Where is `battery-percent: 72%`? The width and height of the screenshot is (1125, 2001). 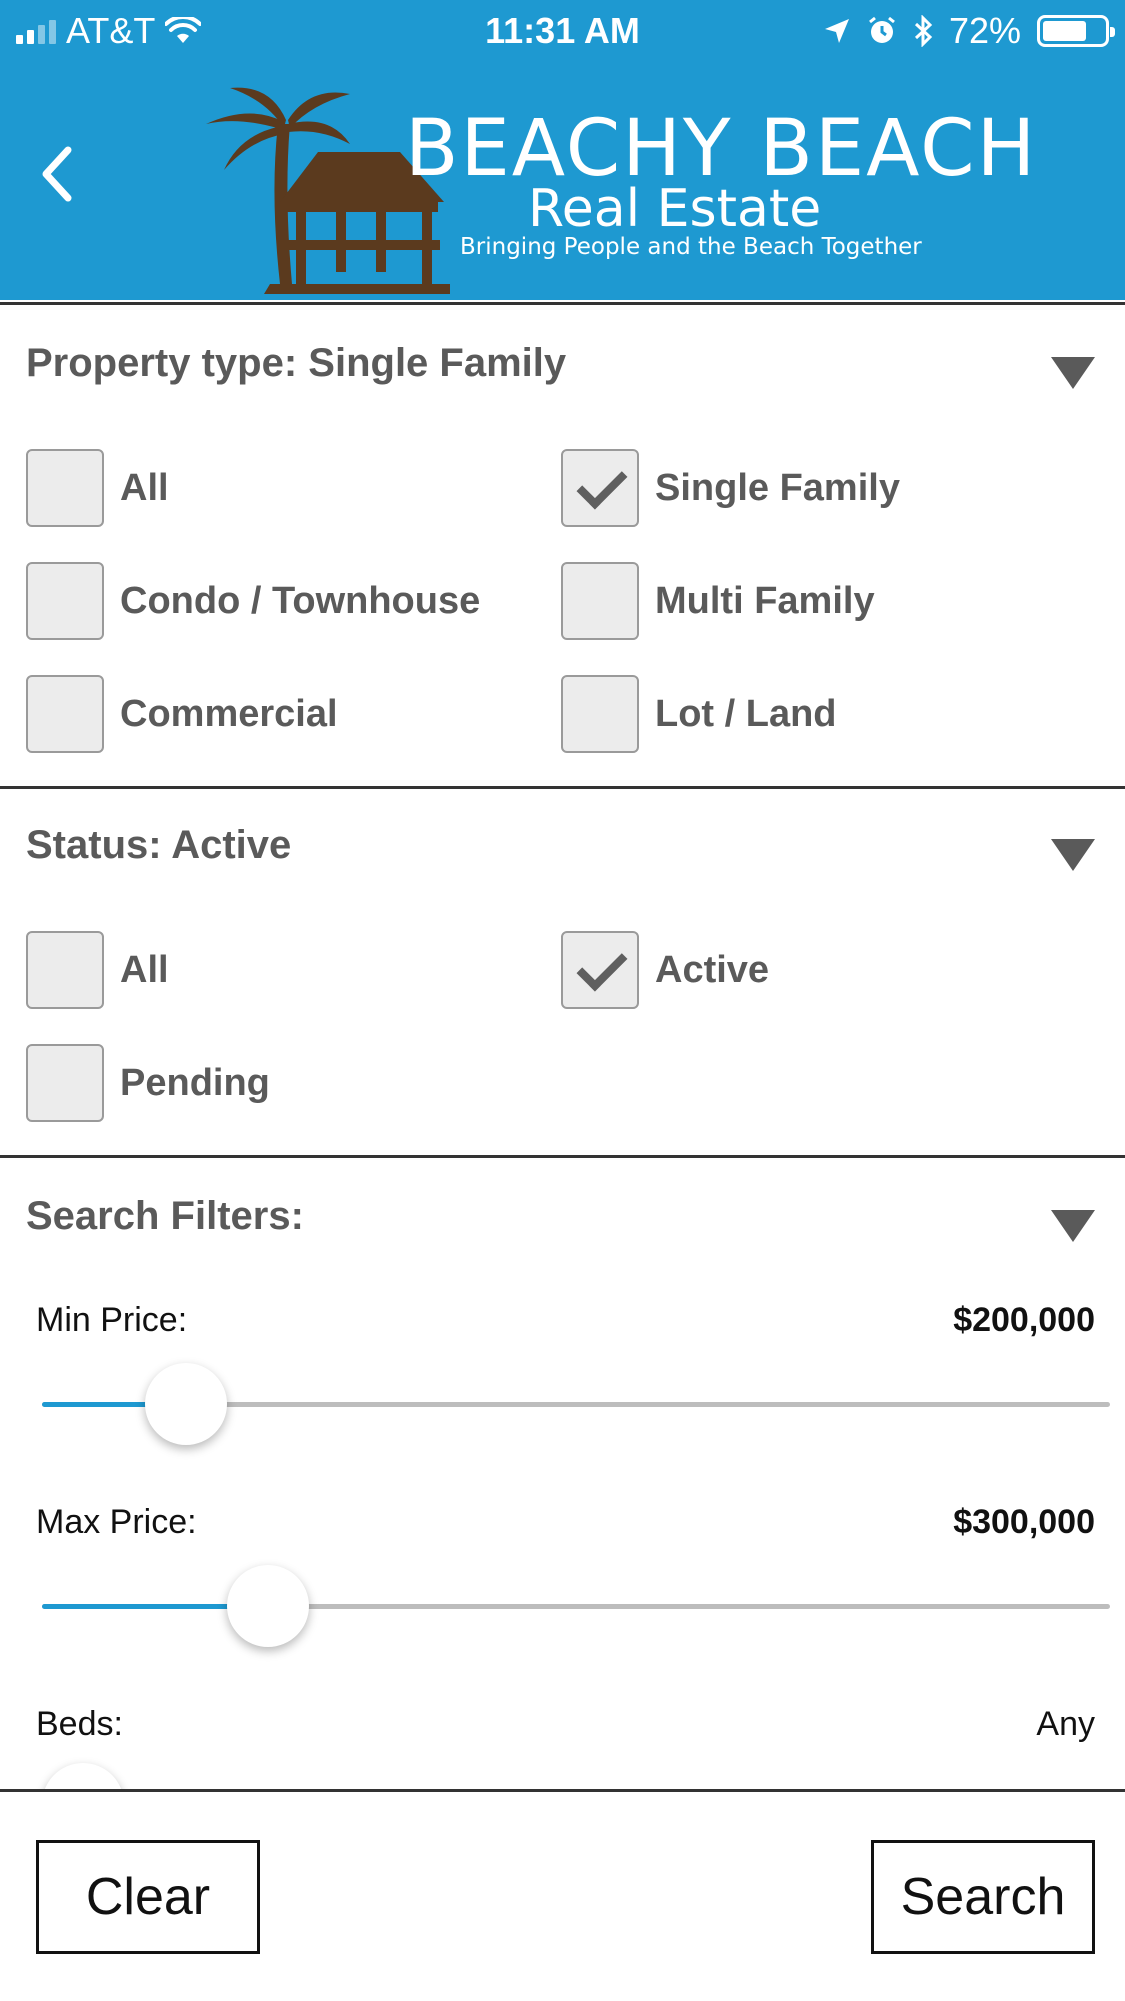
battery-percent: 72% is located at coordinates (984, 30).